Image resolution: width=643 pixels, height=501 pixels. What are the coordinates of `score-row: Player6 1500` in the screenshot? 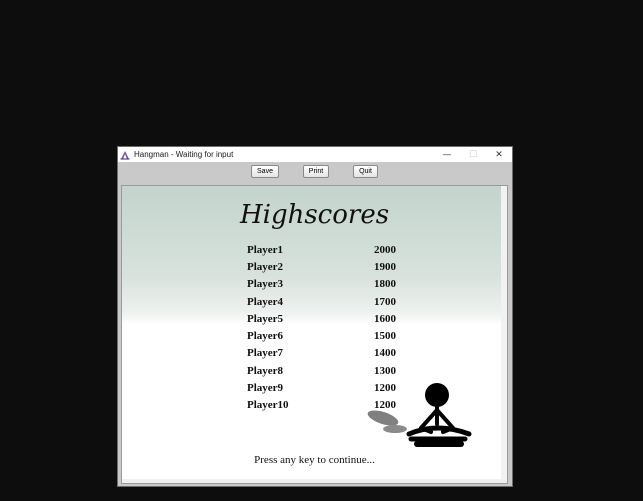 It's located at (330, 335).